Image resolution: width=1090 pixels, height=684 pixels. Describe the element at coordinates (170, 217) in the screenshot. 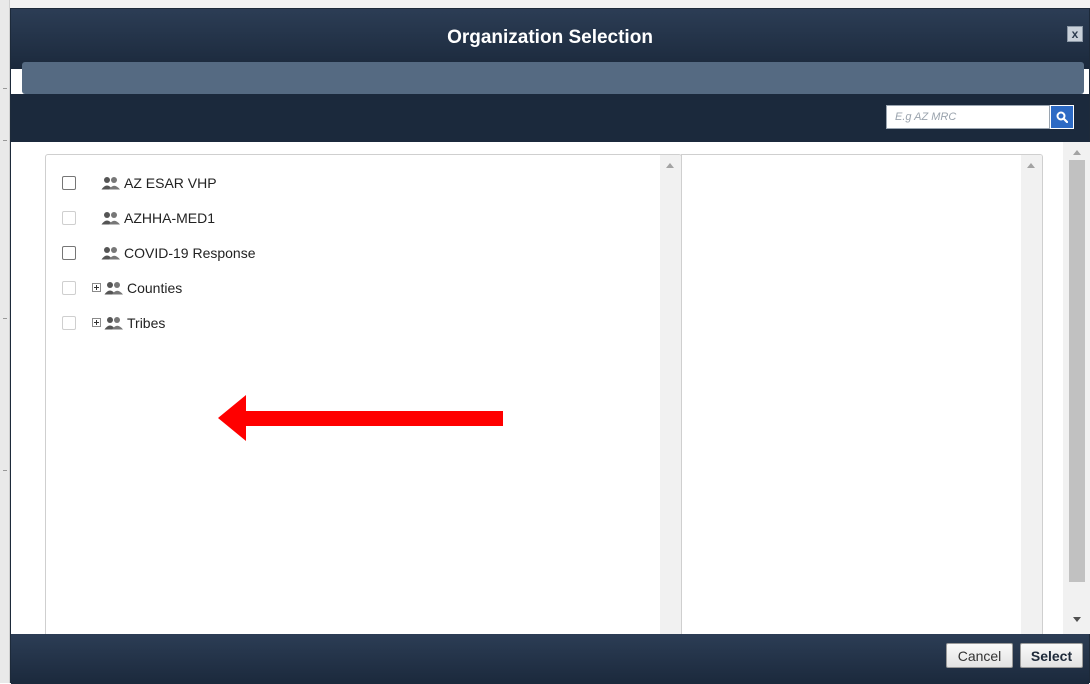

I see `org-label: AZHHA-MED1` at that location.